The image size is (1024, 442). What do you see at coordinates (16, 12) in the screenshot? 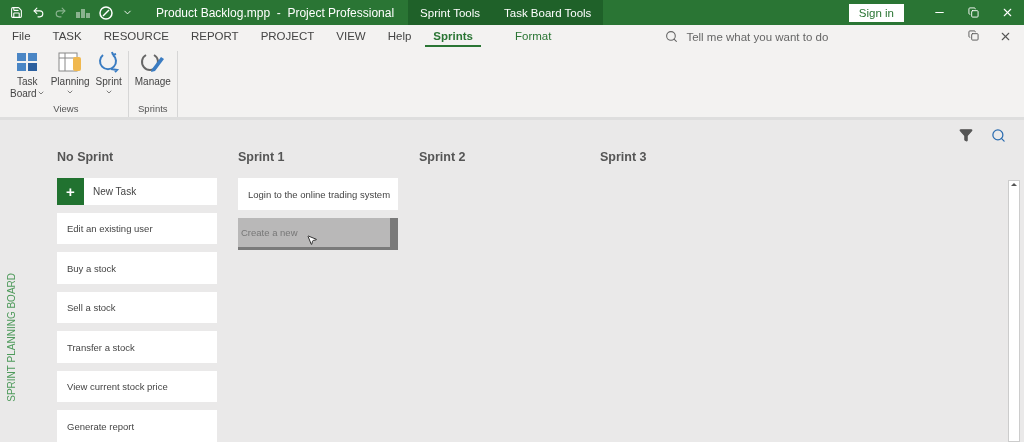
I see `save-icon` at bounding box center [16, 12].